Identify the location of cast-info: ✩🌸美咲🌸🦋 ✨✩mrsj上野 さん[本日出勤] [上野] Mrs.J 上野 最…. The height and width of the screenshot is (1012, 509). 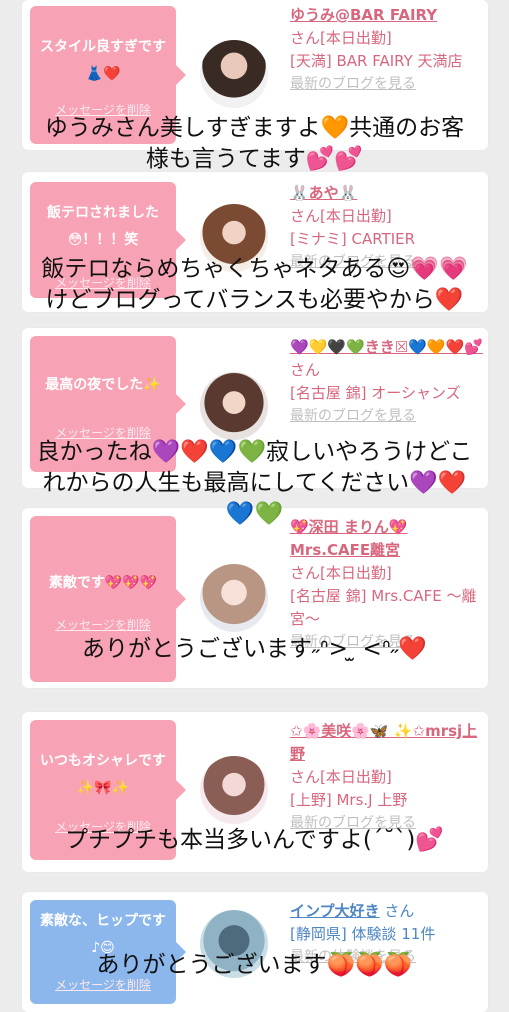
(388, 777).